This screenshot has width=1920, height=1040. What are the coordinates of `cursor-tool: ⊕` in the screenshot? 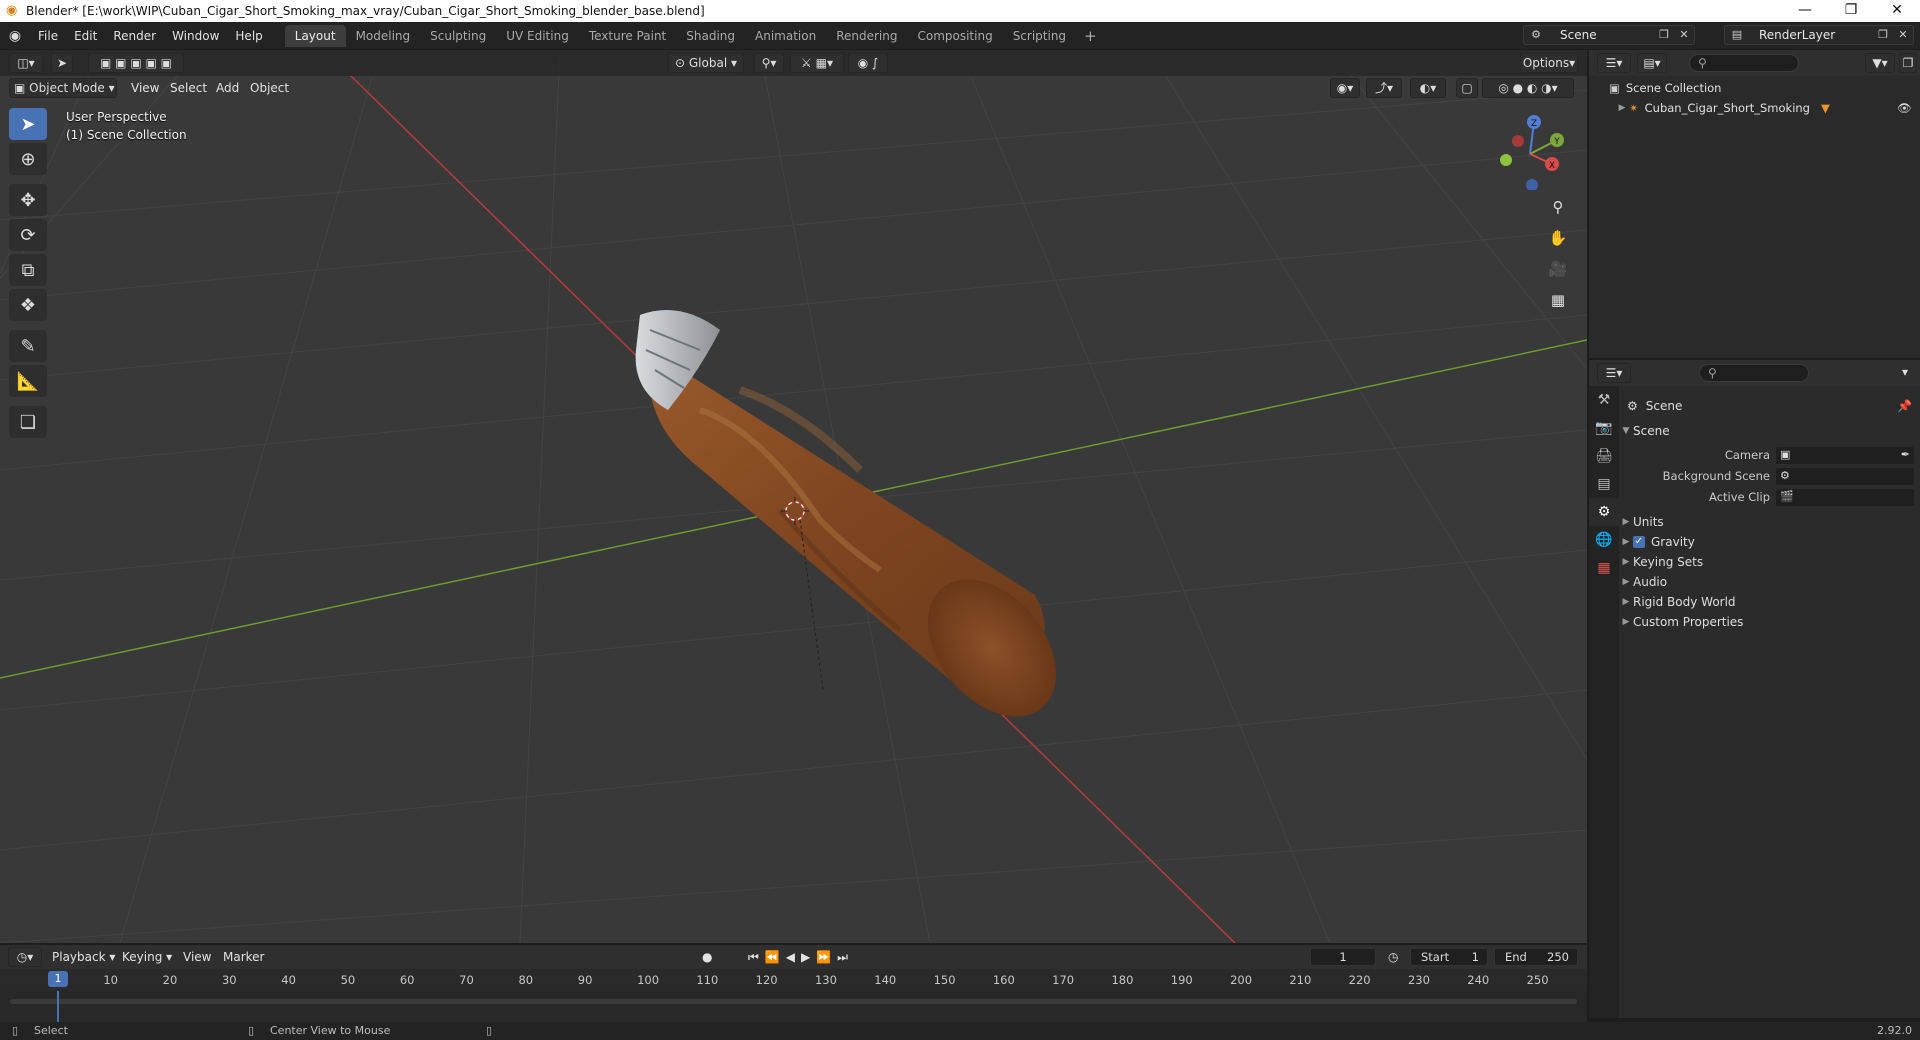 It's located at (28, 159).